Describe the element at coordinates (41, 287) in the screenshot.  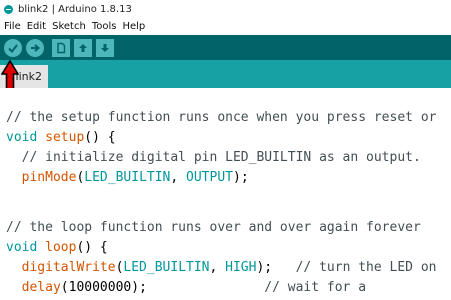
I see `function-delay: delay` at that location.